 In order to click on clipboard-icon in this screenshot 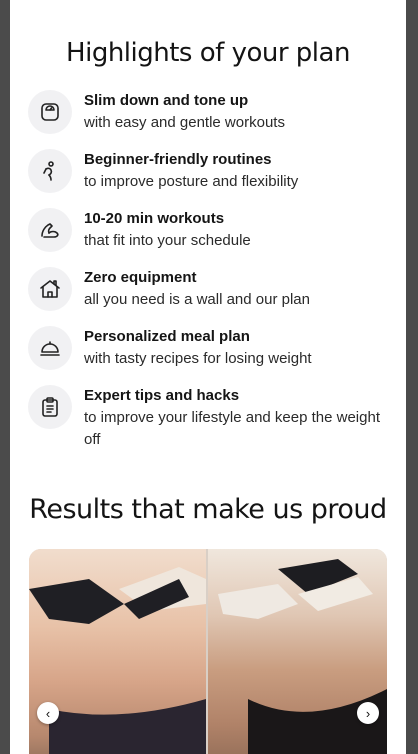, I will do `click(50, 407)`.